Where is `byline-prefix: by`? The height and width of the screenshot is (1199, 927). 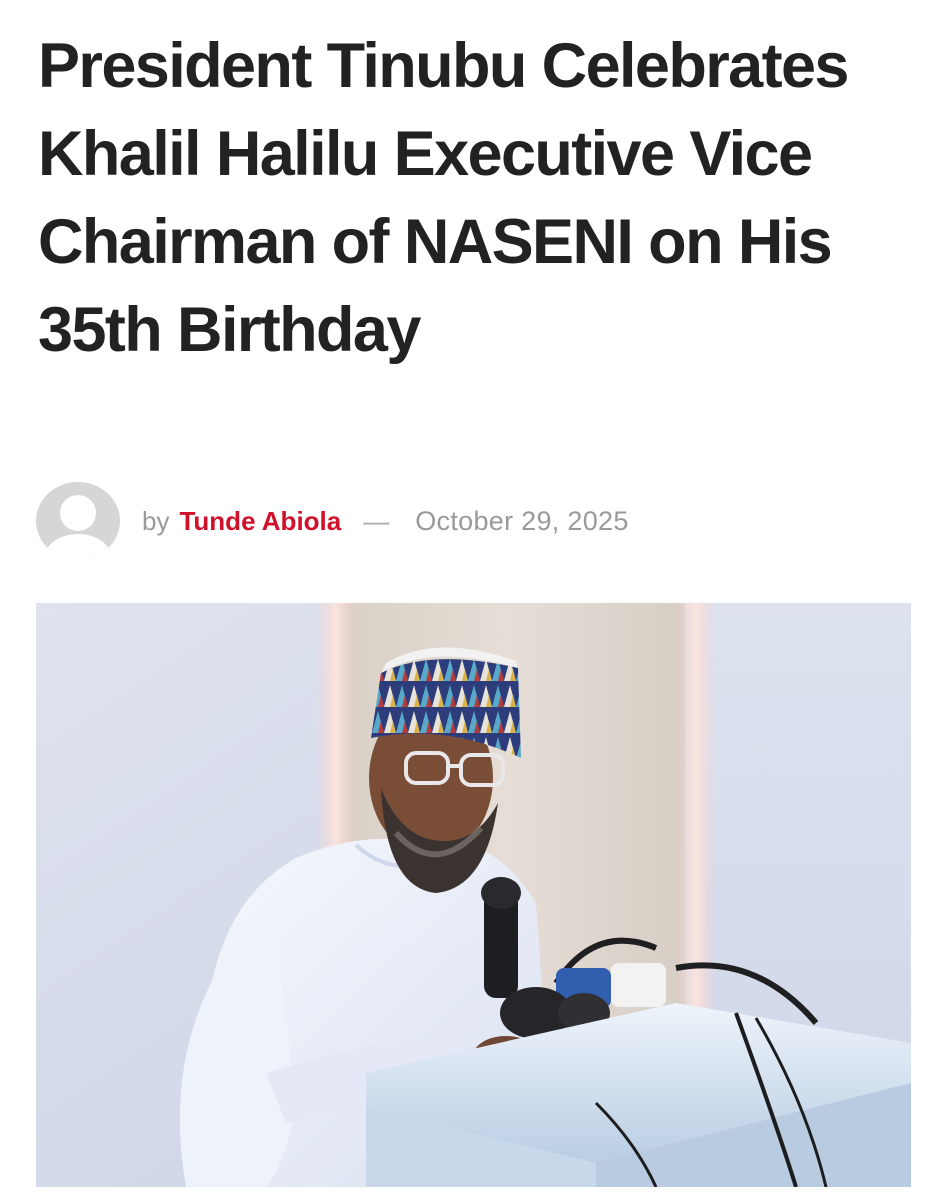 byline-prefix: by is located at coordinates (156, 520).